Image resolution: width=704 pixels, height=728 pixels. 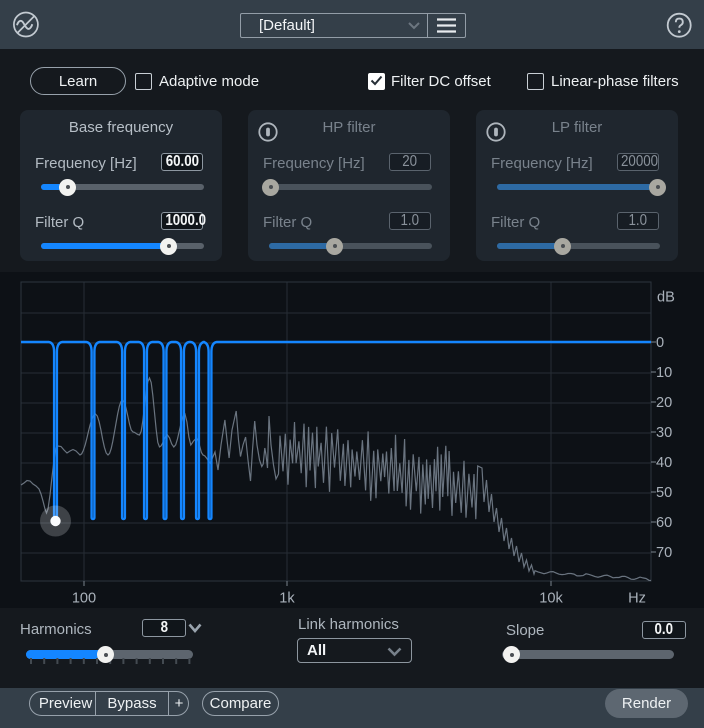 I want to click on svg-text: 70, so click(x=664, y=553).